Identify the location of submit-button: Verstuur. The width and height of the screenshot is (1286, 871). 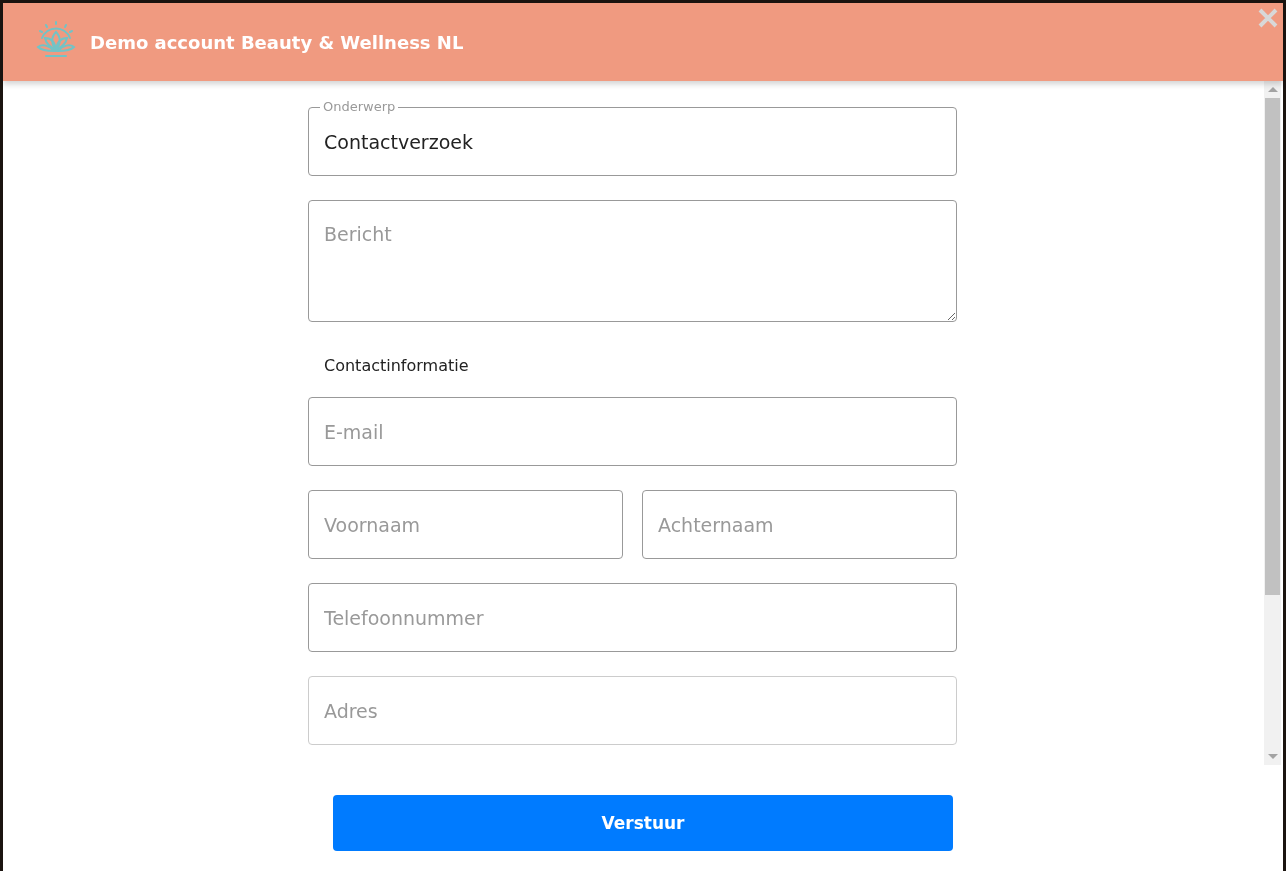
(643, 823).